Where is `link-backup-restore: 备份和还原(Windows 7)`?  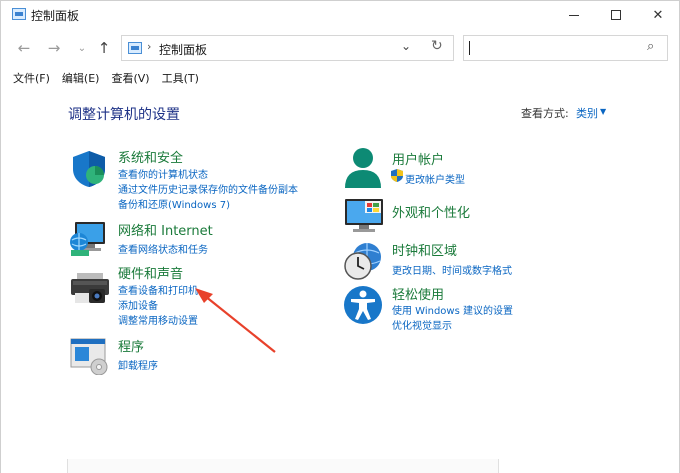 link-backup-restore: 备份和还原(Windows 7) is located at coordinates (174, 203).